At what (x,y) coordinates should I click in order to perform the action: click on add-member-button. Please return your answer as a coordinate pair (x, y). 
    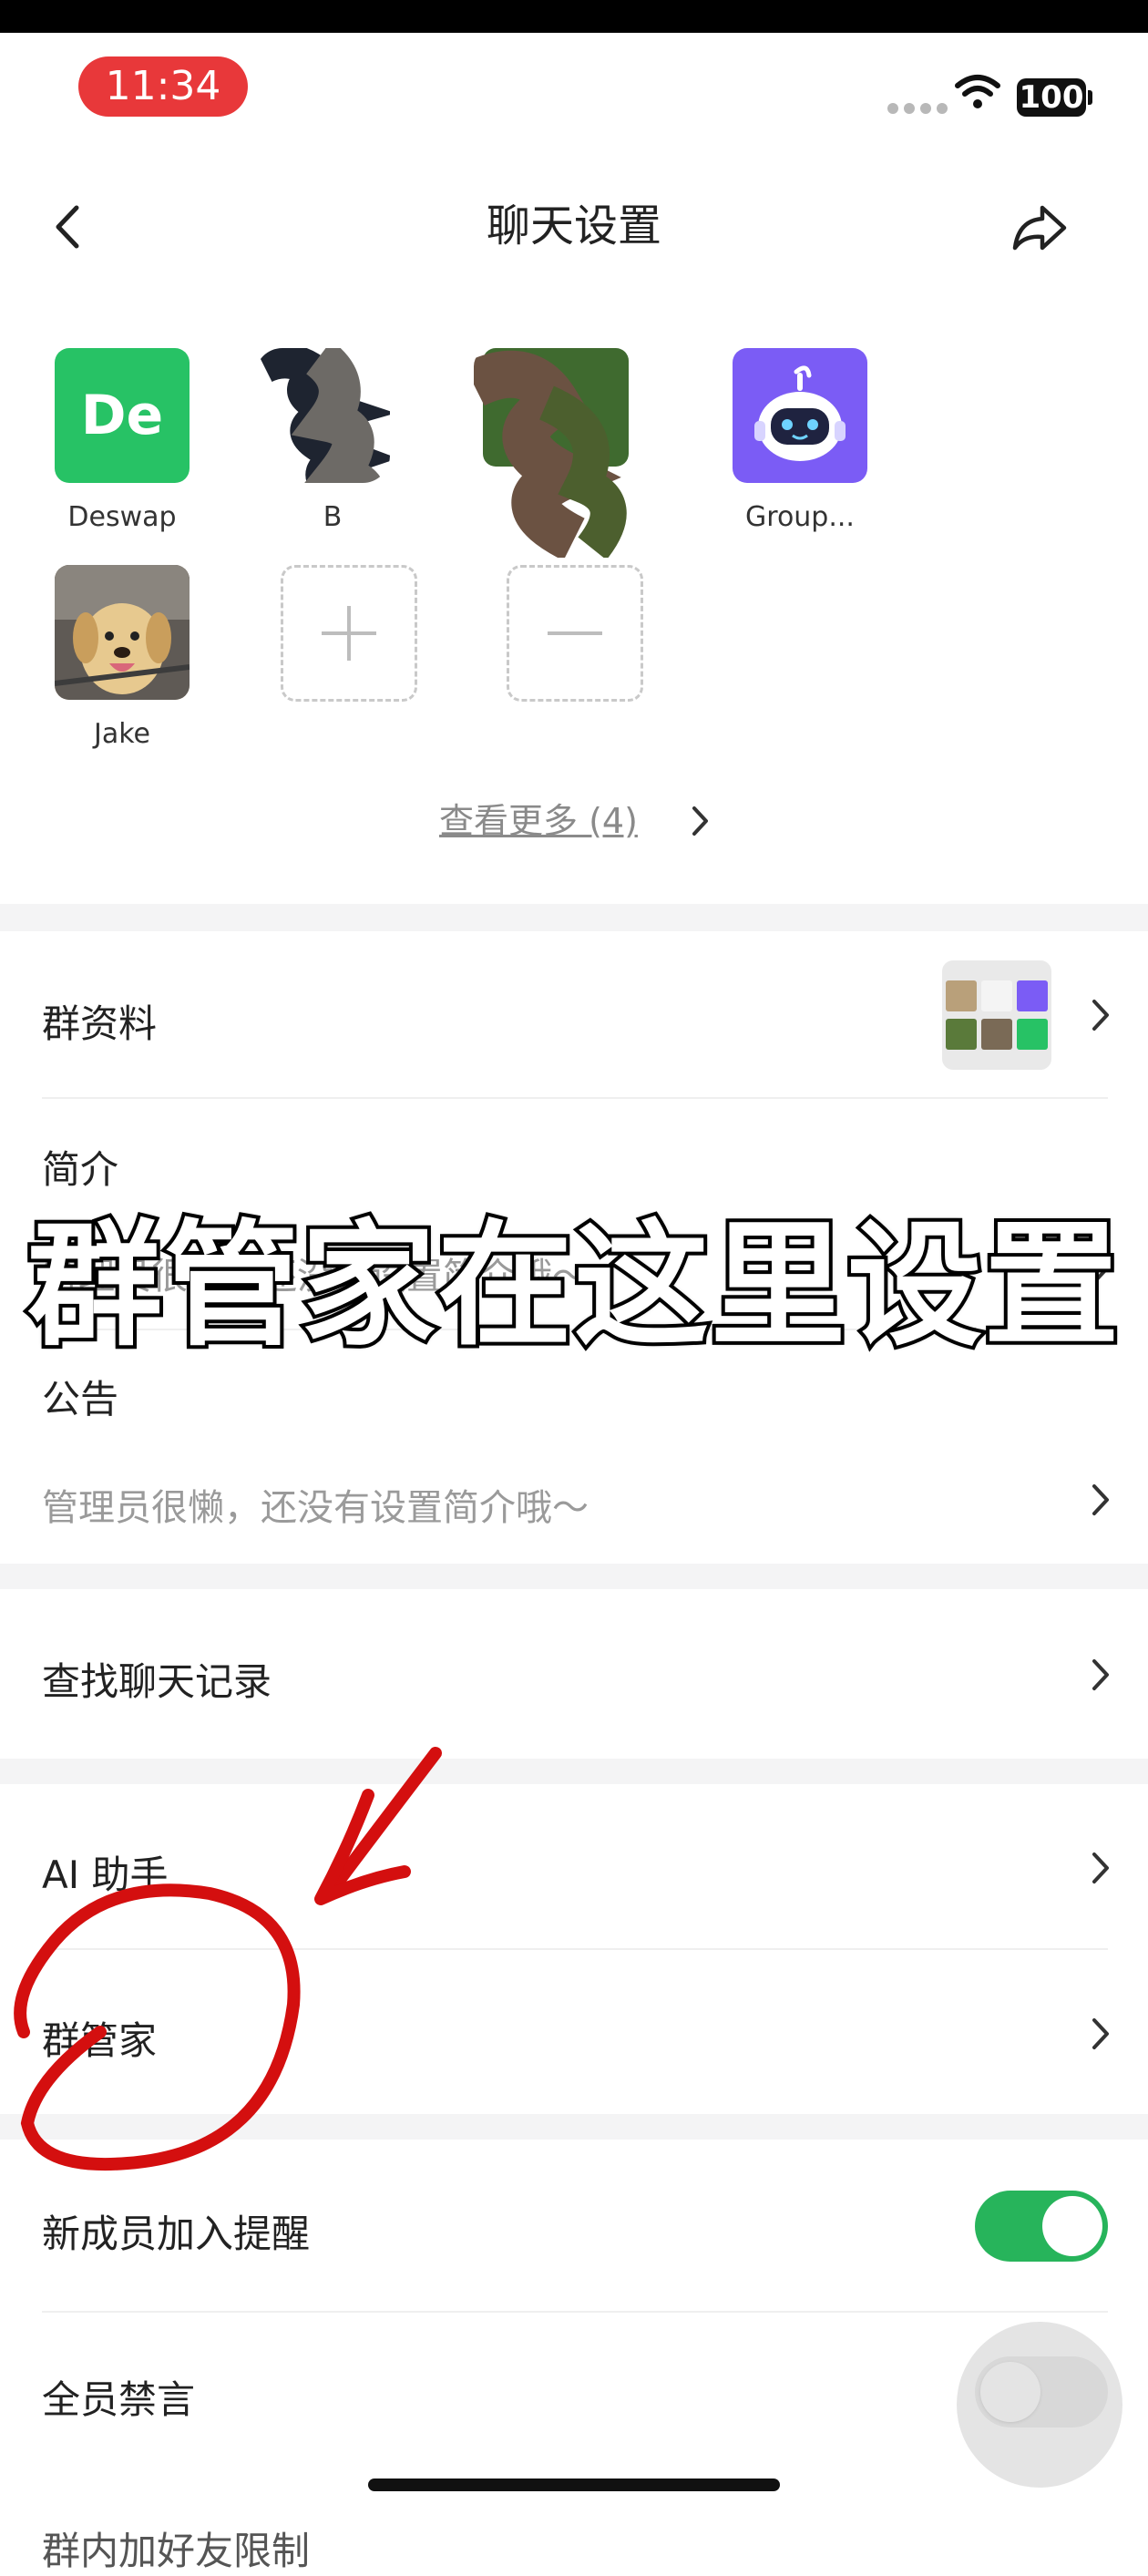
    Looking at the image, I should click on (349, 634).